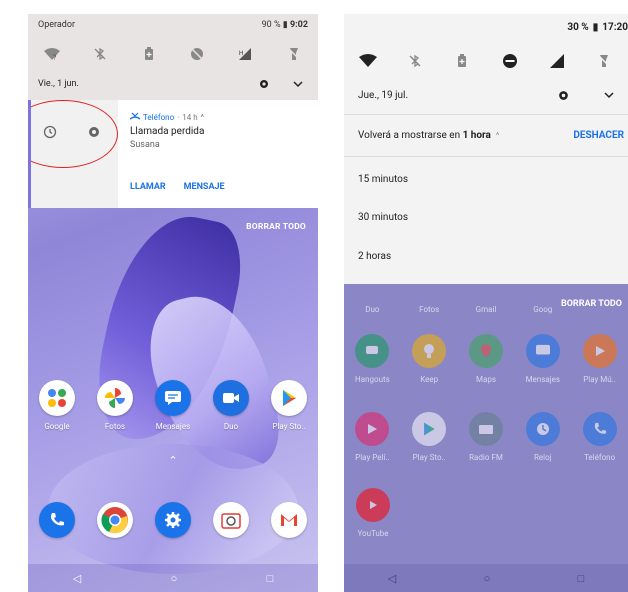 Image resolution: width=628 pixels, height=592 pixels. I want to click on app-clock: Reloj, so click(543, 437).